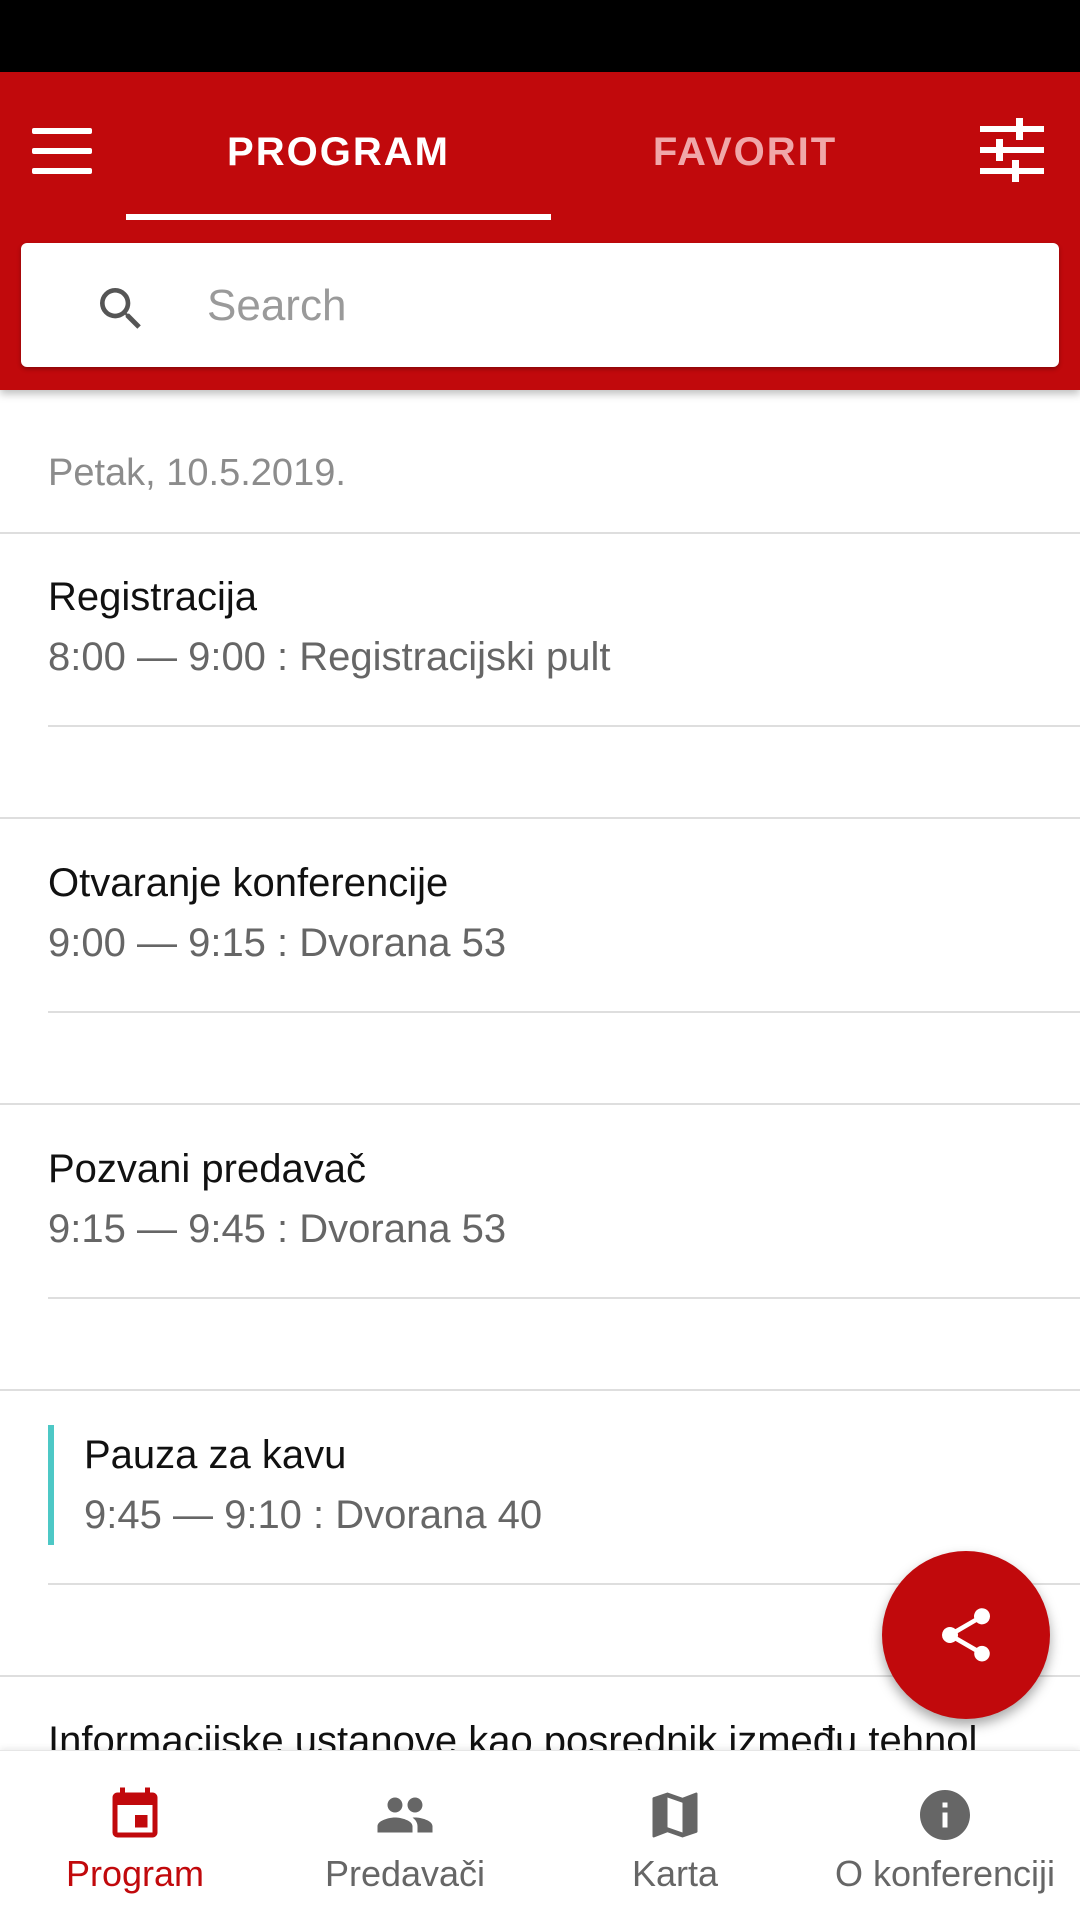 This screenshot has height=1921, width=1080. I want to click on session-title: Registracija, so click(152, 597).